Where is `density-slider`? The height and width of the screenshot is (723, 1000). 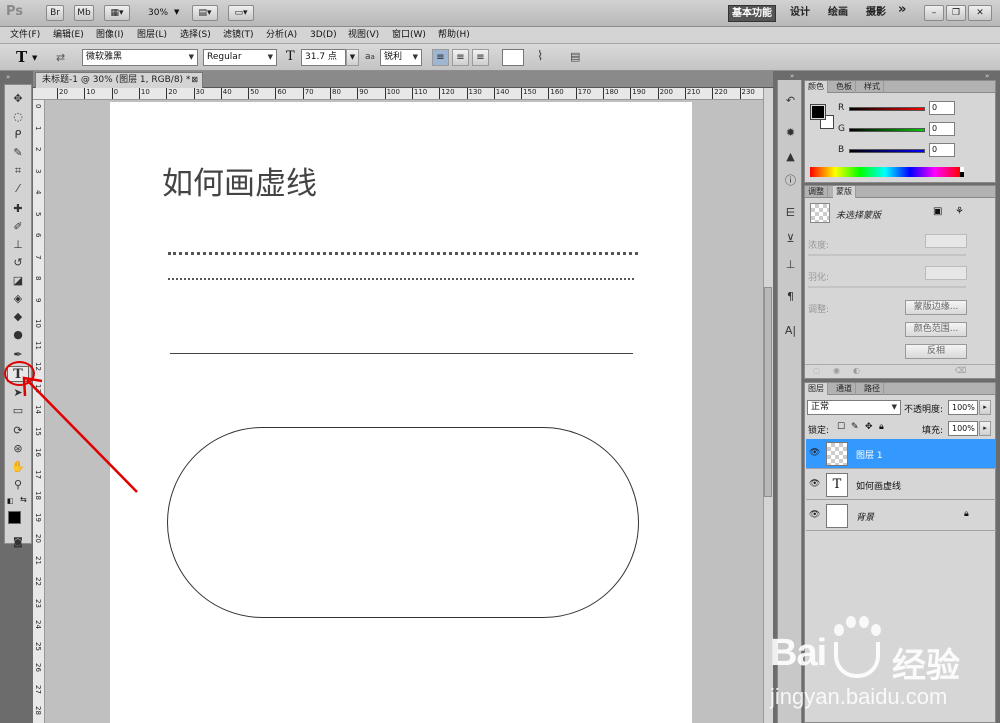
density-slider is located at coordinates (887, 255).